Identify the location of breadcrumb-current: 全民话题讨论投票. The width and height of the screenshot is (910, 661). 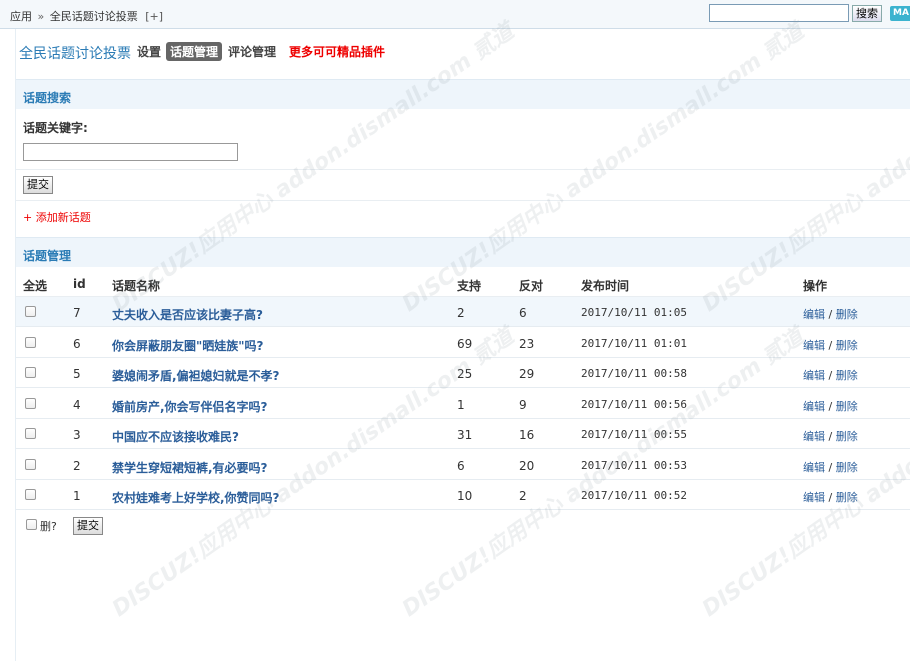
(93, 16).